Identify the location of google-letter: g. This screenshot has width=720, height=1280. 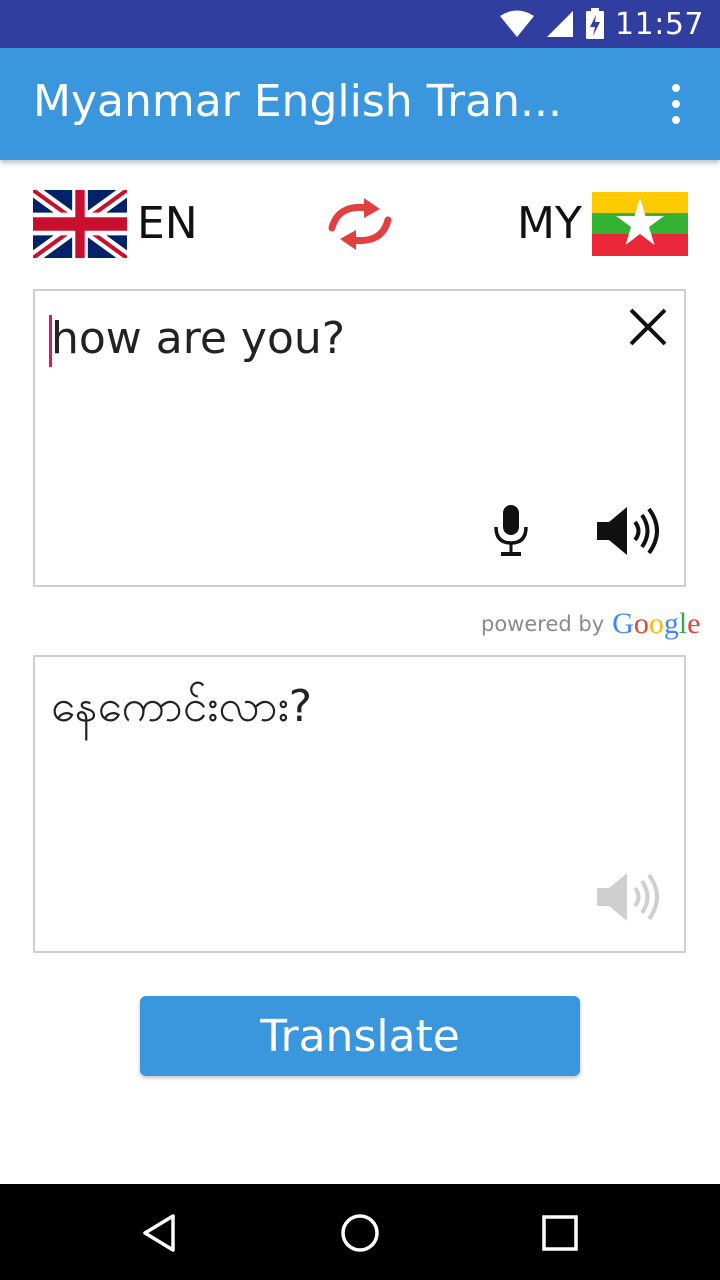
(671, 623).